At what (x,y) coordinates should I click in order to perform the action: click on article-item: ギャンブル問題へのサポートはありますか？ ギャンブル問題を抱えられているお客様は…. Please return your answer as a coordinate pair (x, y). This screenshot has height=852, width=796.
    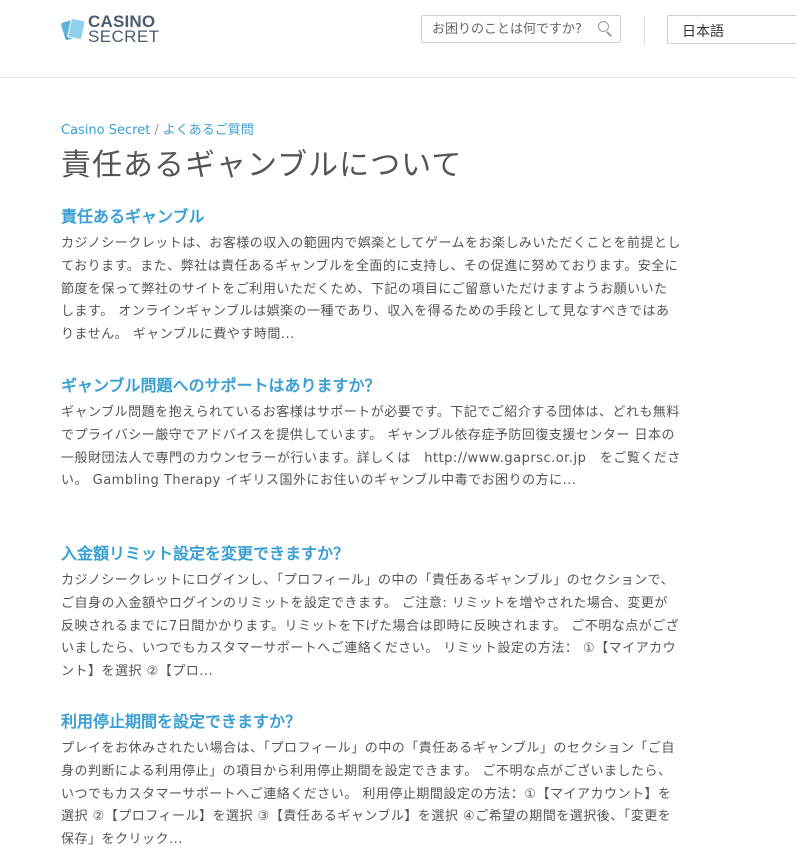
    Looking at the image, I should click on (371, 433).